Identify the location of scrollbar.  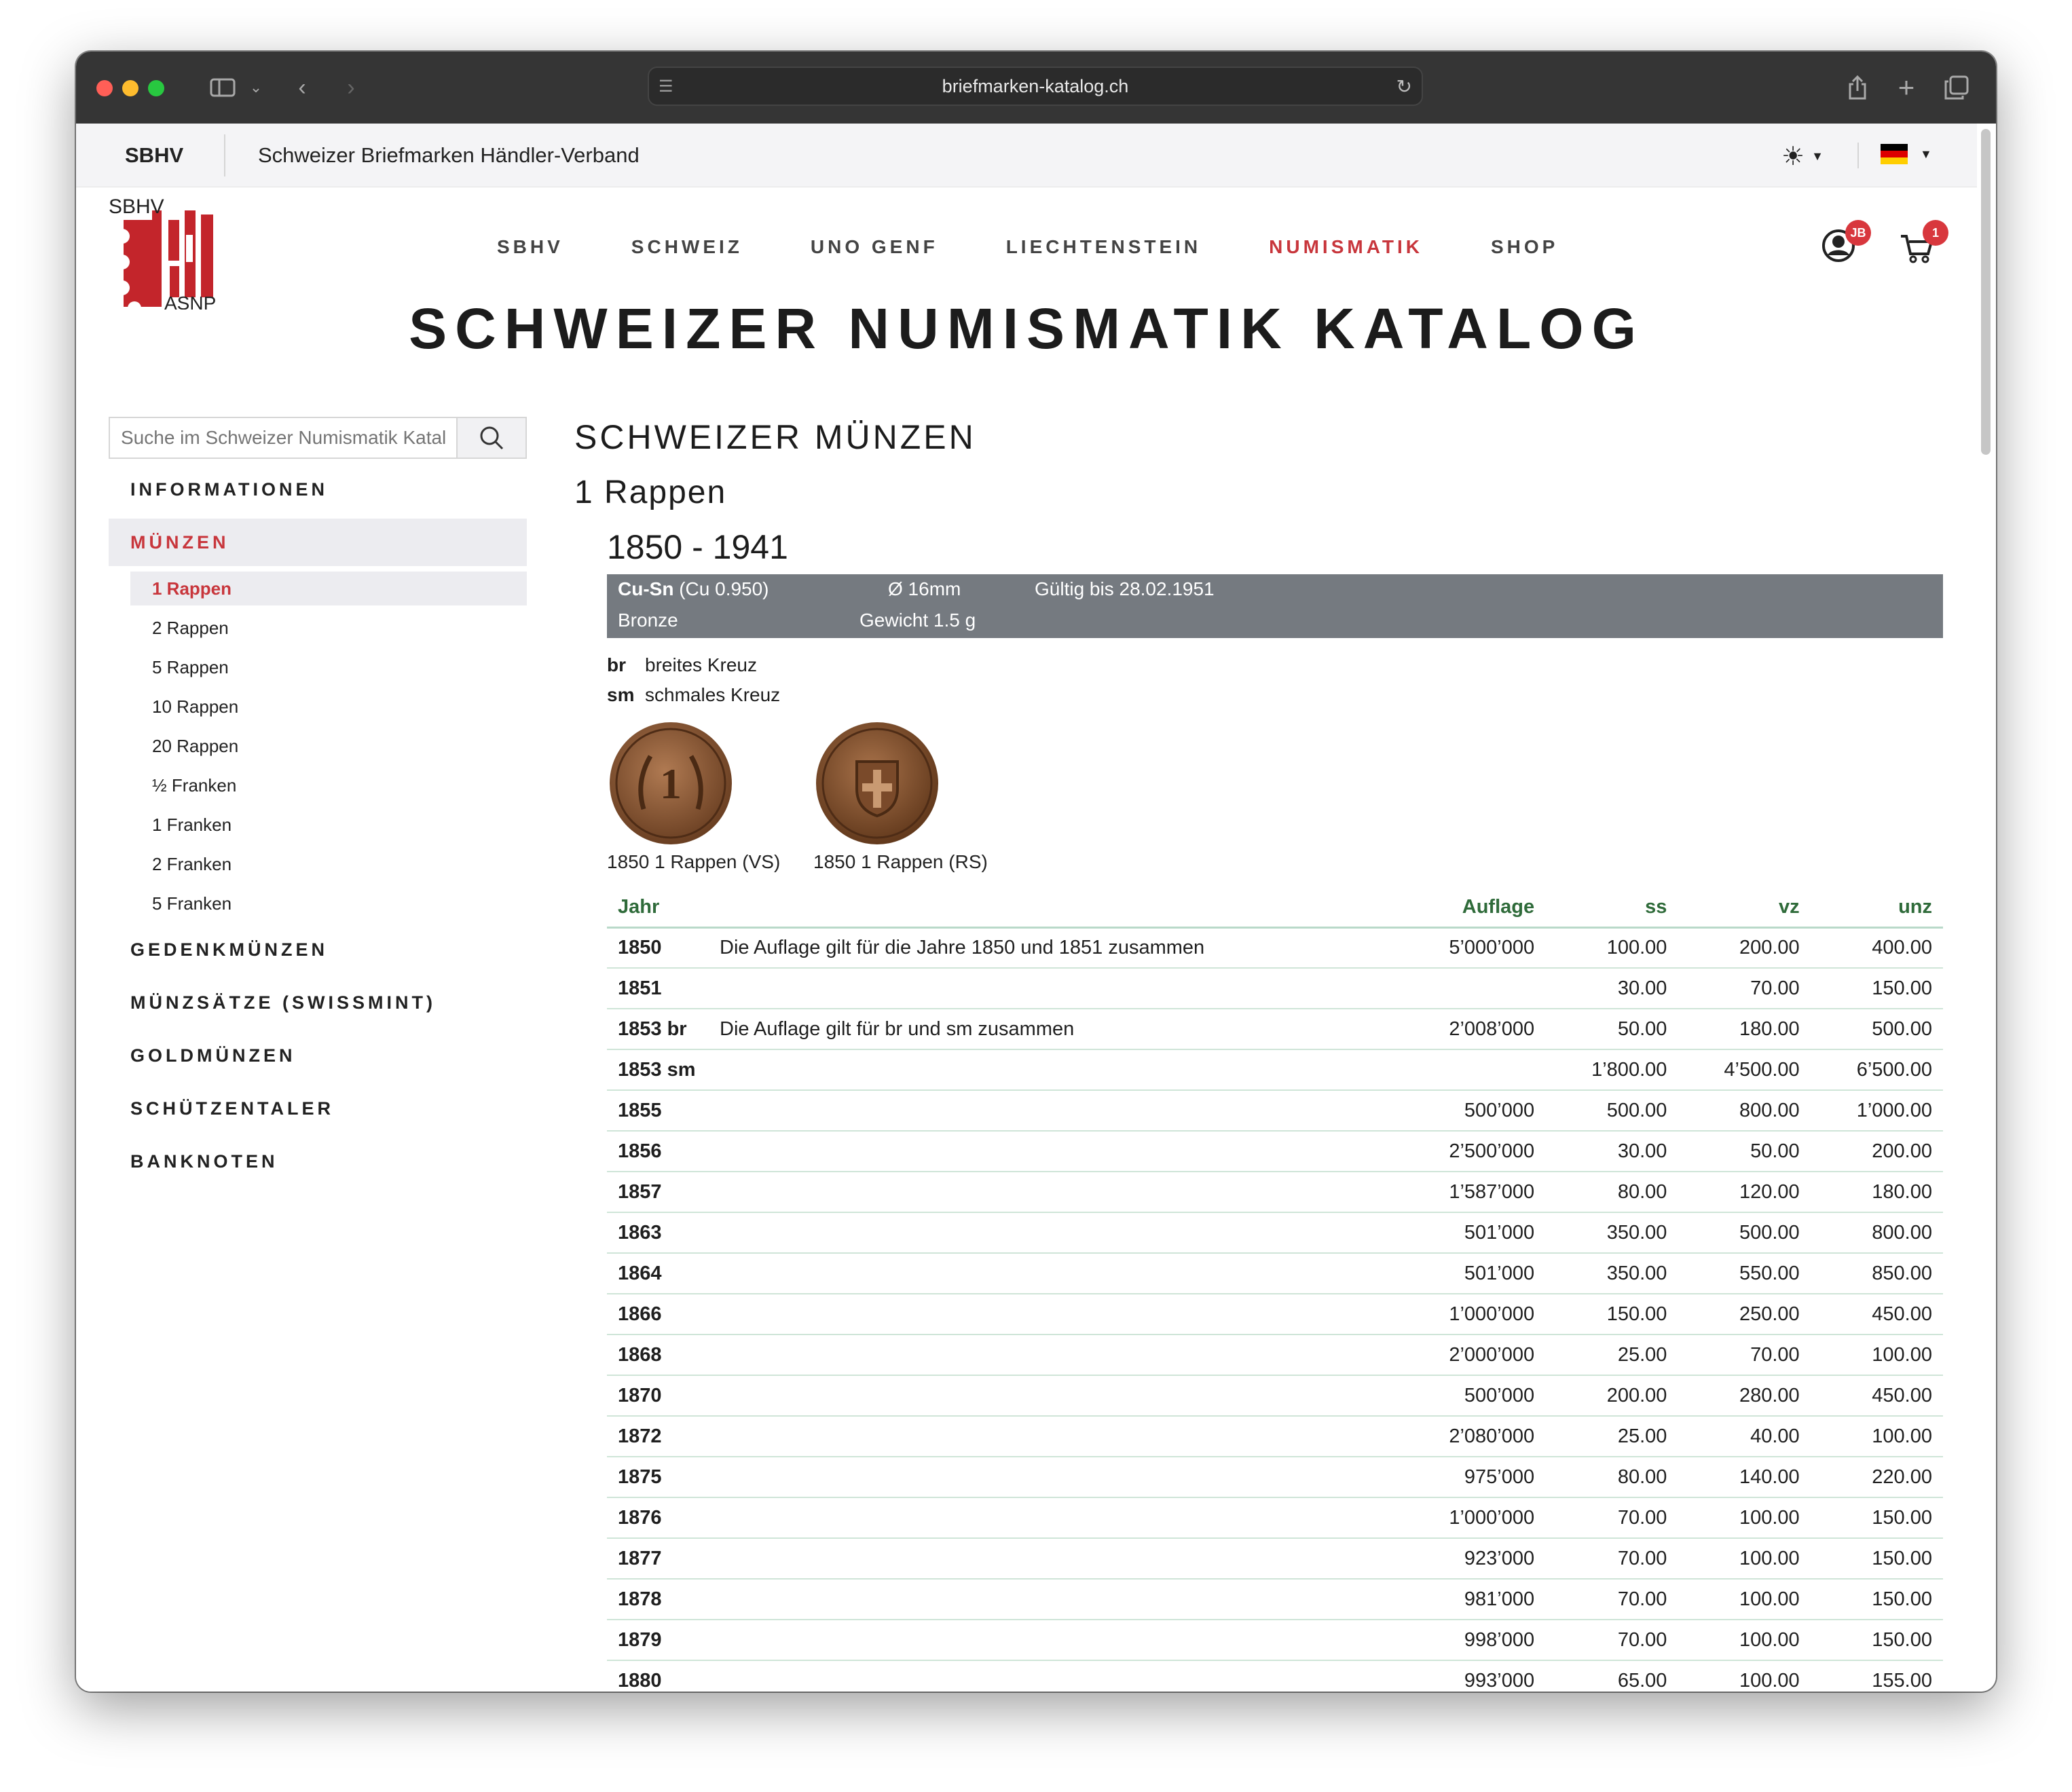
(1986, 292).